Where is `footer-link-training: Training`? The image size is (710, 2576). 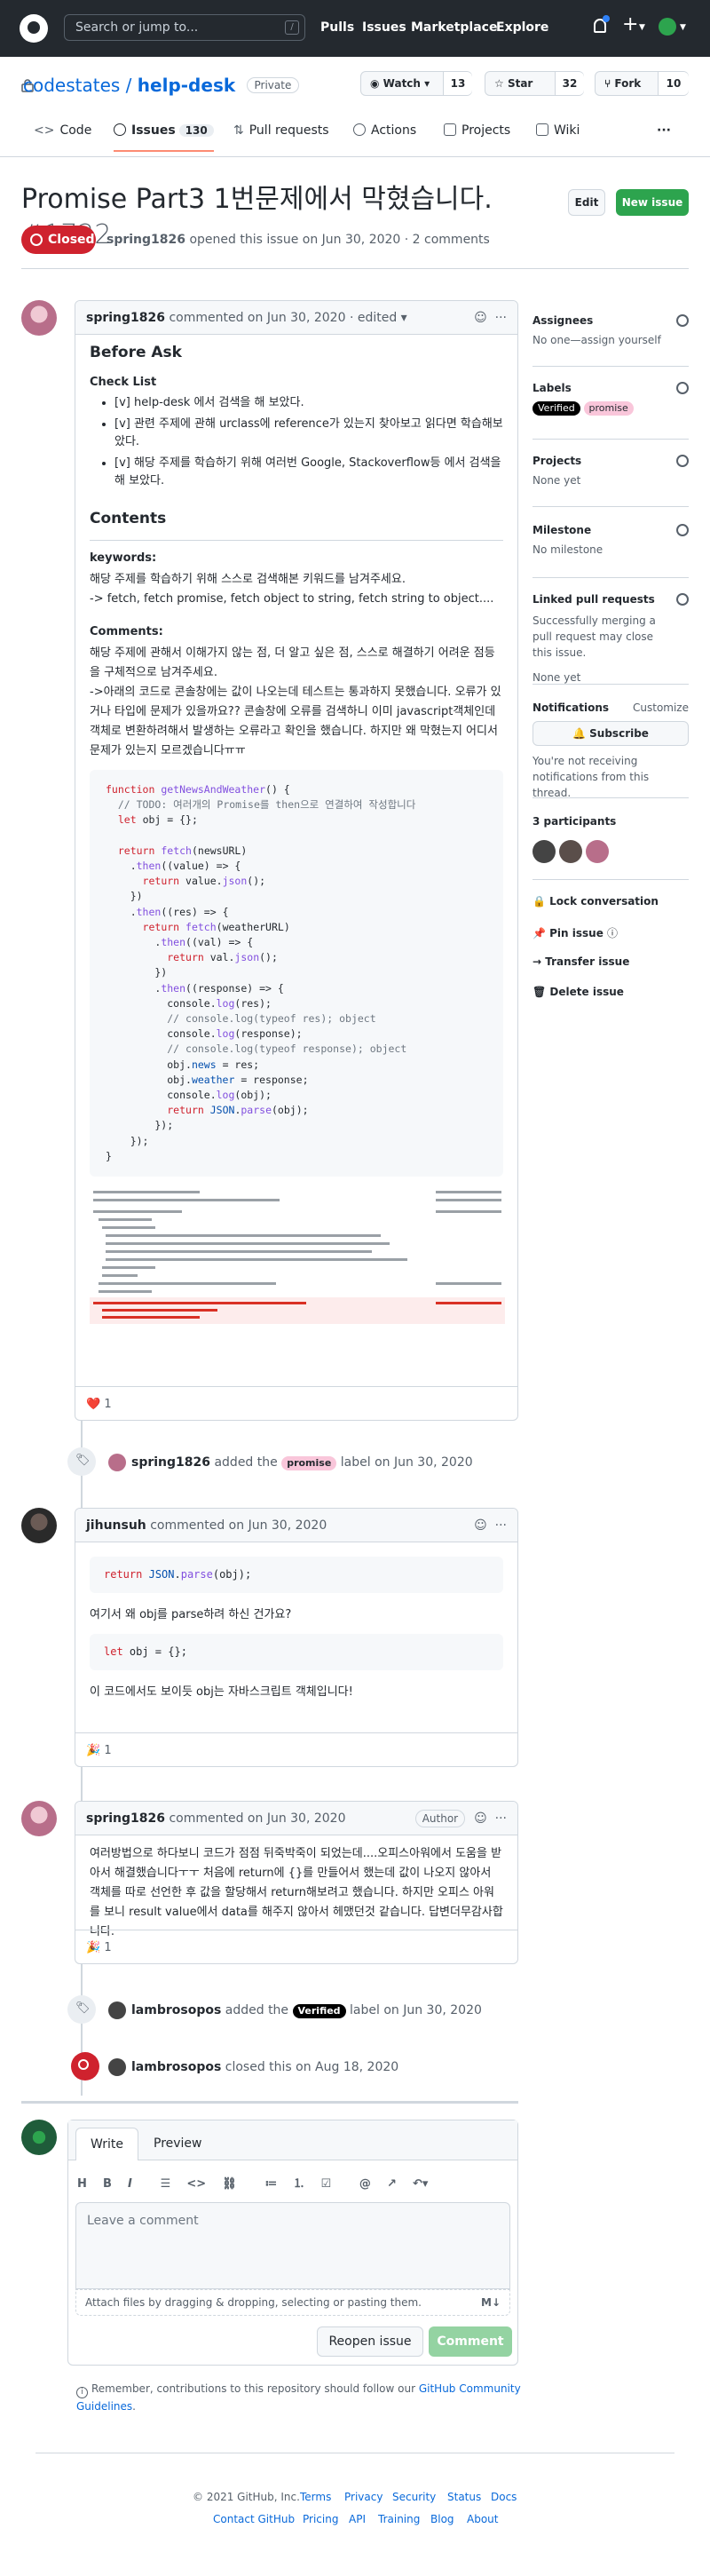
footer-link-training: Training is located at coordinates (399, 2519).